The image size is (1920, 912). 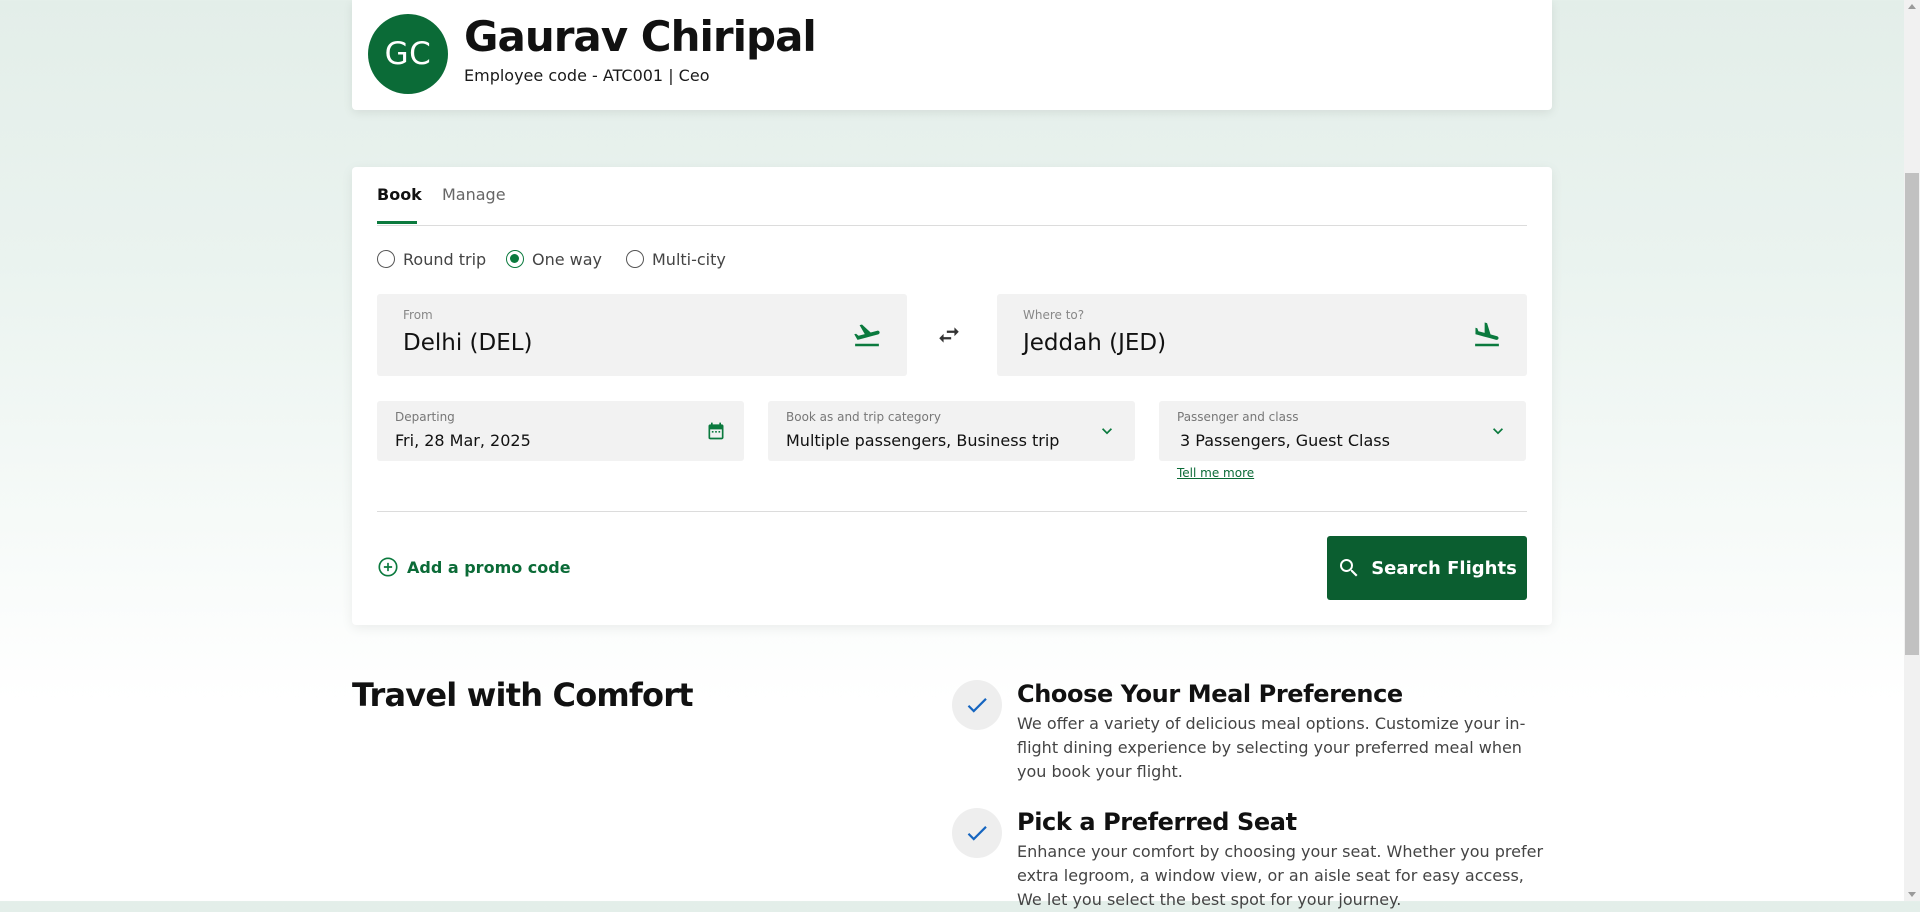 I want to click on feature-title: Choose Your Meal Preference, so click(x=1210, y=694).